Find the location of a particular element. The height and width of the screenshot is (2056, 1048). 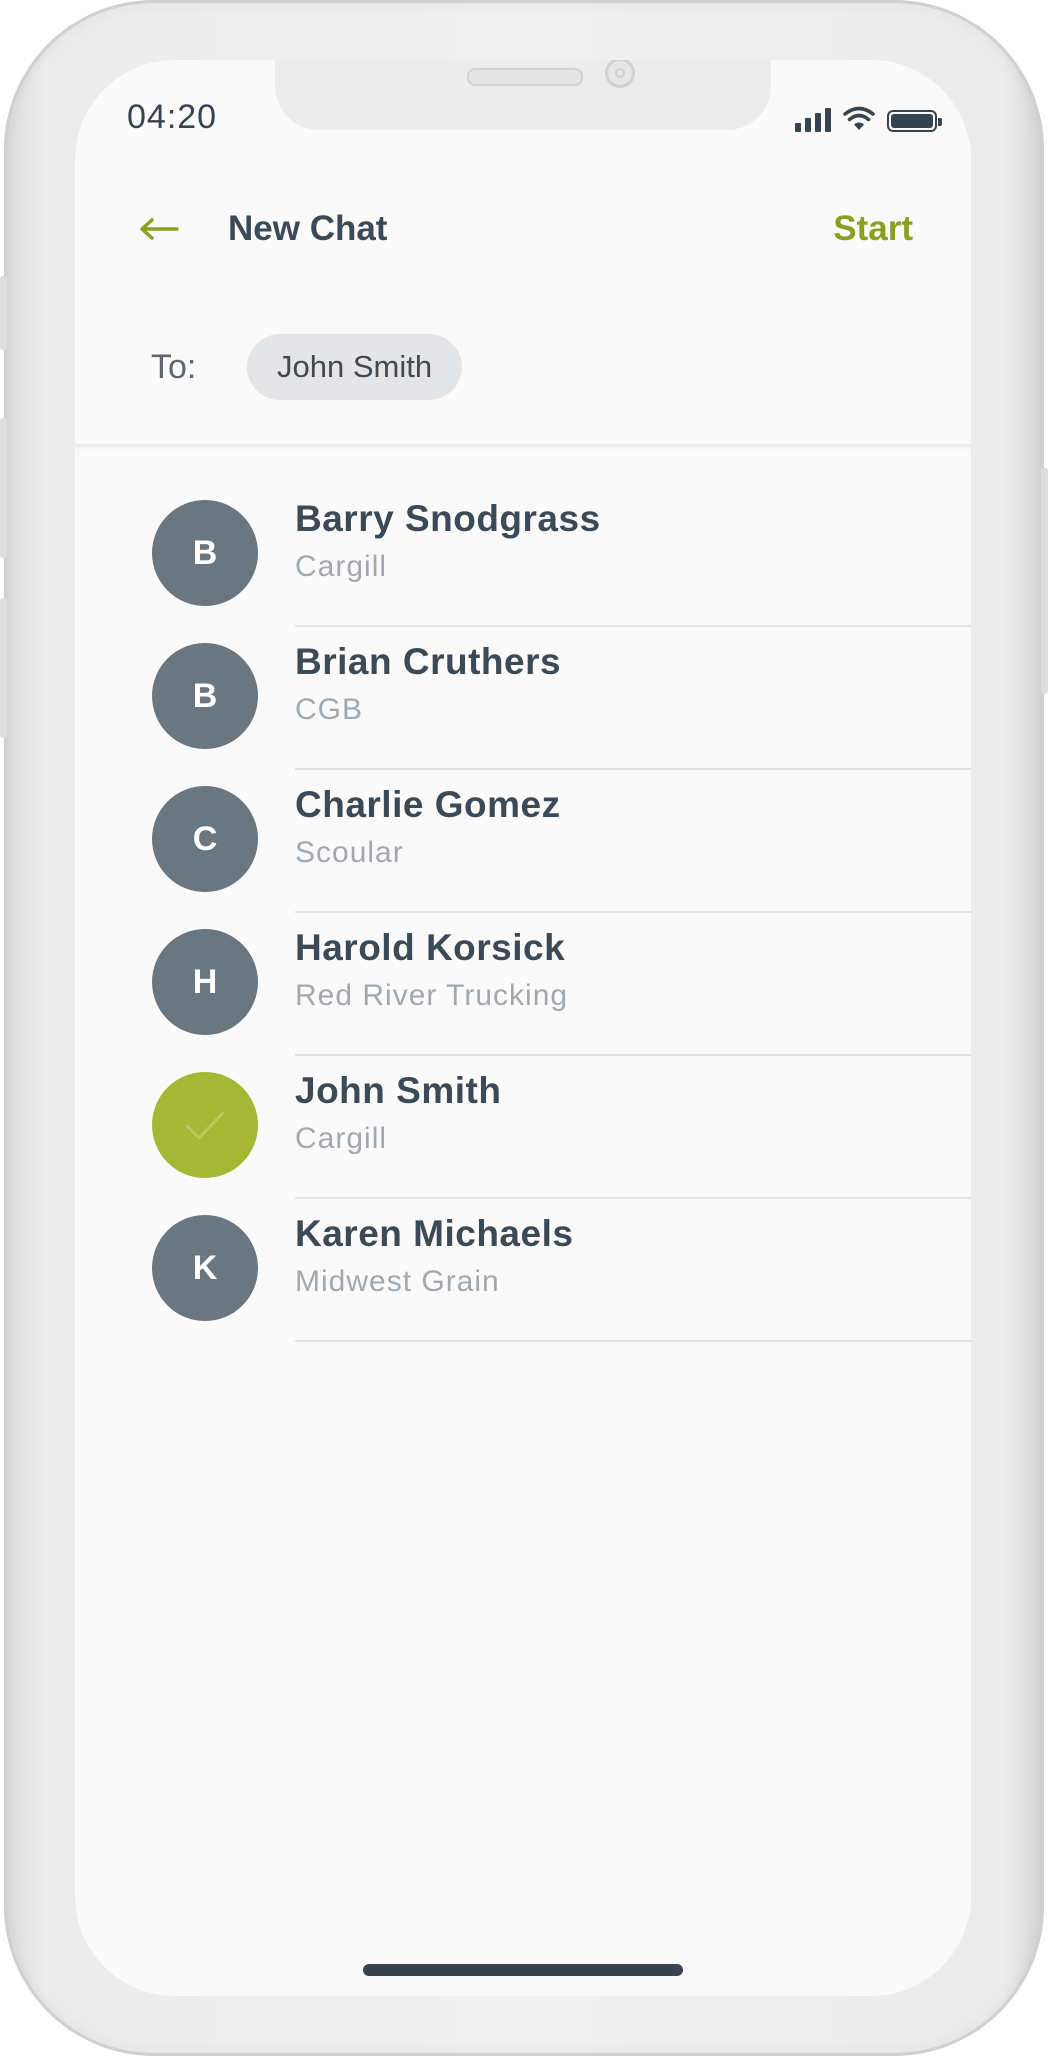

avatar: C is located at coordinates (205, 839).